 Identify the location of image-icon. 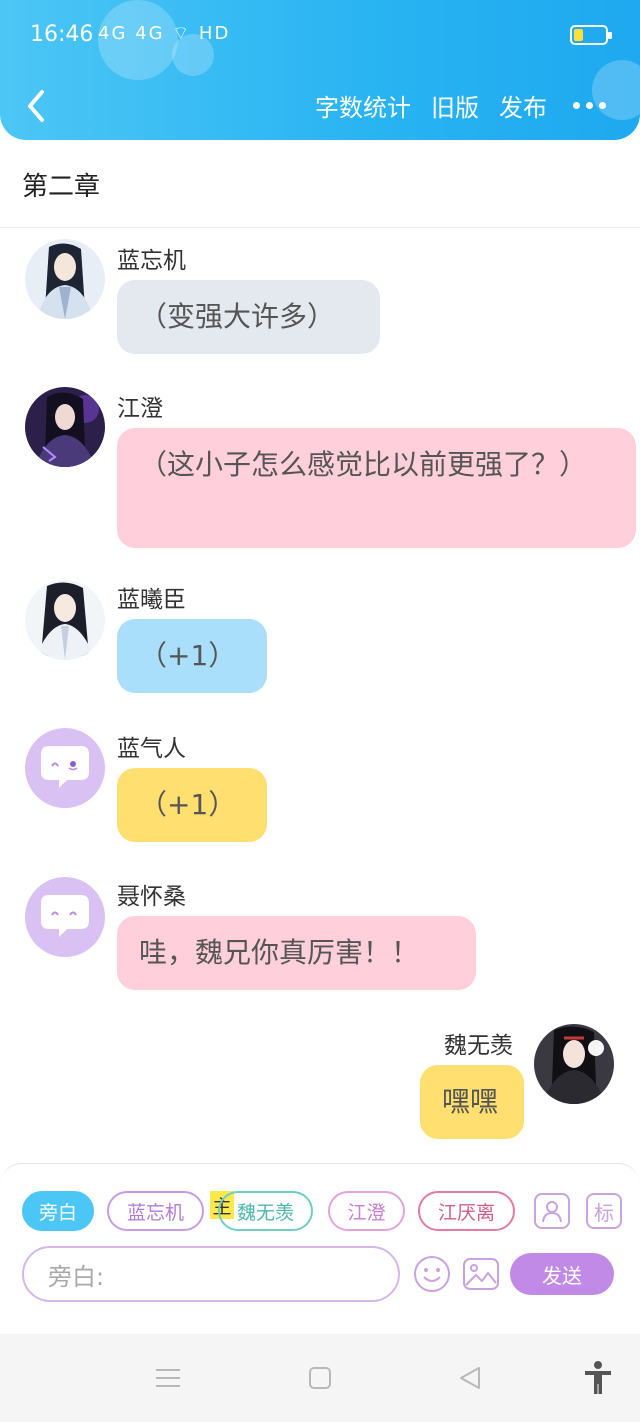
(481, 1274).